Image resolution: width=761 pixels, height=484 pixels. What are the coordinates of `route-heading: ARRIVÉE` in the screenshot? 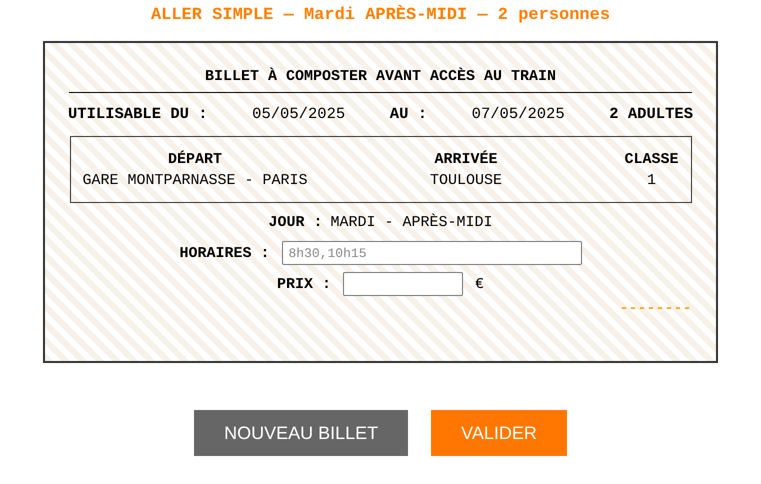 It's located at (466, 160).